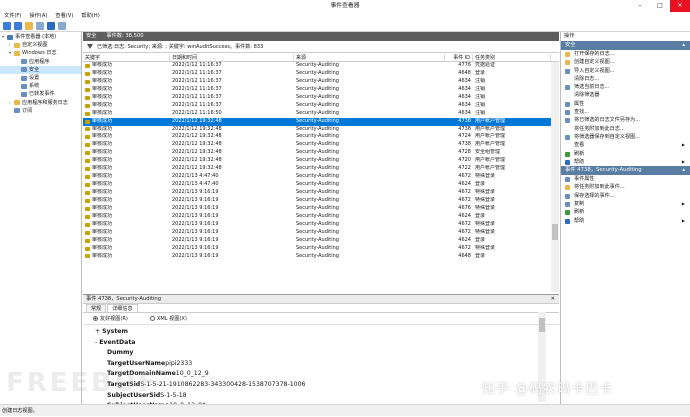 Image resolution: width=690 pixels, height=417 pixels. Describe the element at coordinates (168, 318) in the screenshot. I see `xml-view-radio: XML 视图(X)` at that location.